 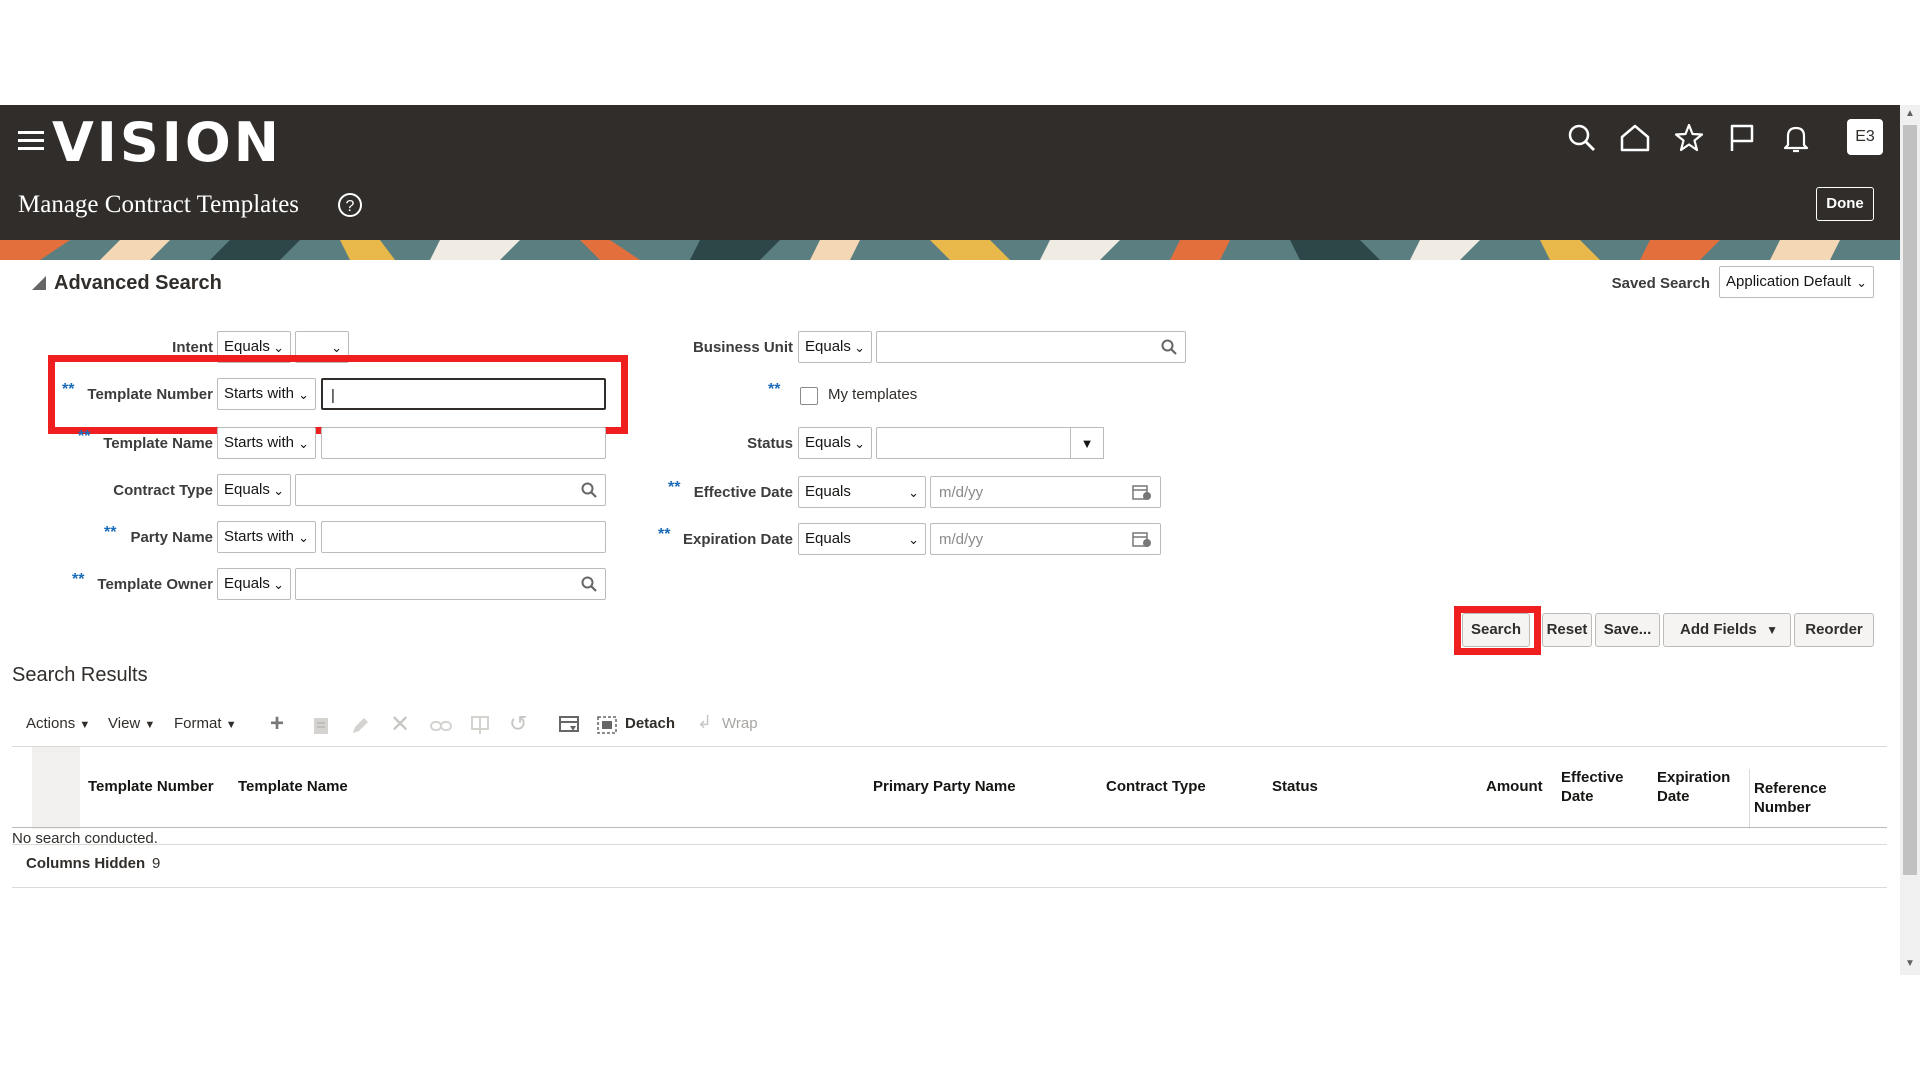 What do you see at coordinates (835, 443) in the screenshot?
I see `status-operator-select: Equals ⌄` at bounding box center [835, 443].